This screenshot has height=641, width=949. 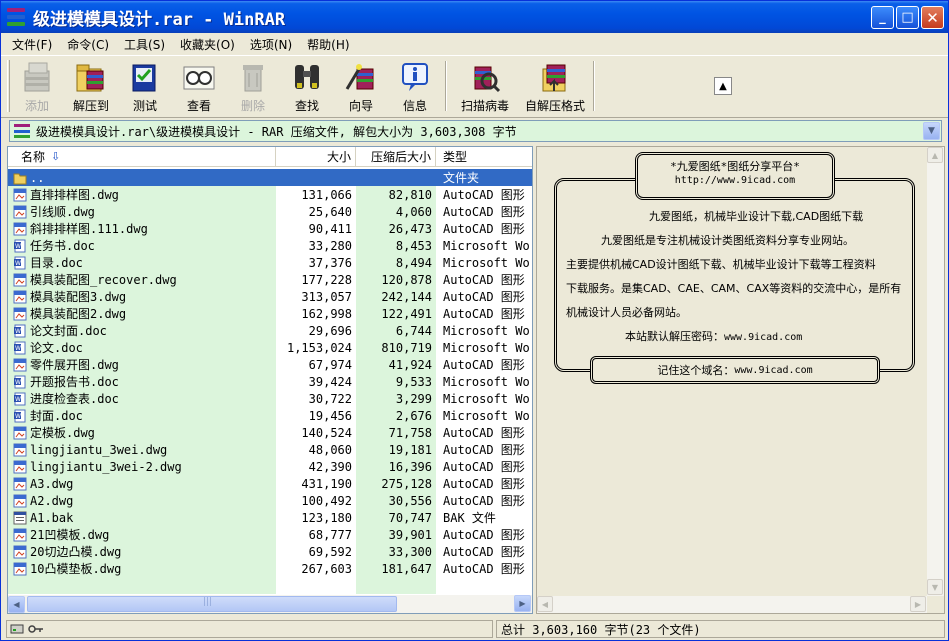 What do you see at coordinates (270, 194) in the screenshot?
I see `file-row: 直排排样图.dwg 131,066 82,810 AutoCAD 图形` at bounding box center [270, 194].